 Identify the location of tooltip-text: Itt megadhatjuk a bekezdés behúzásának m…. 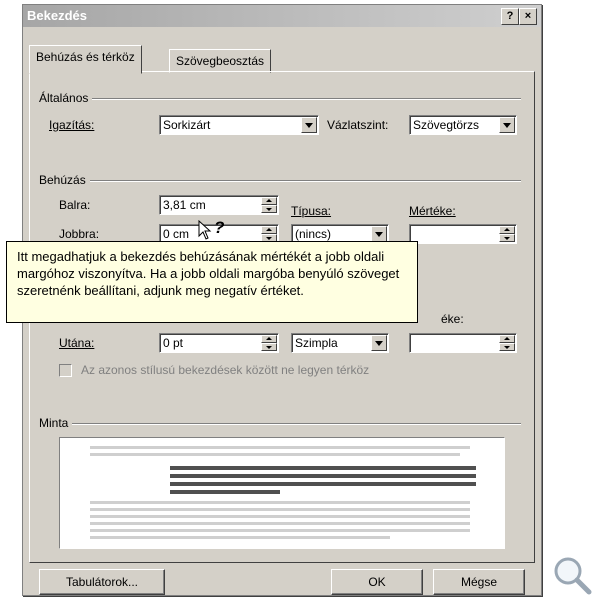
(208, 273).